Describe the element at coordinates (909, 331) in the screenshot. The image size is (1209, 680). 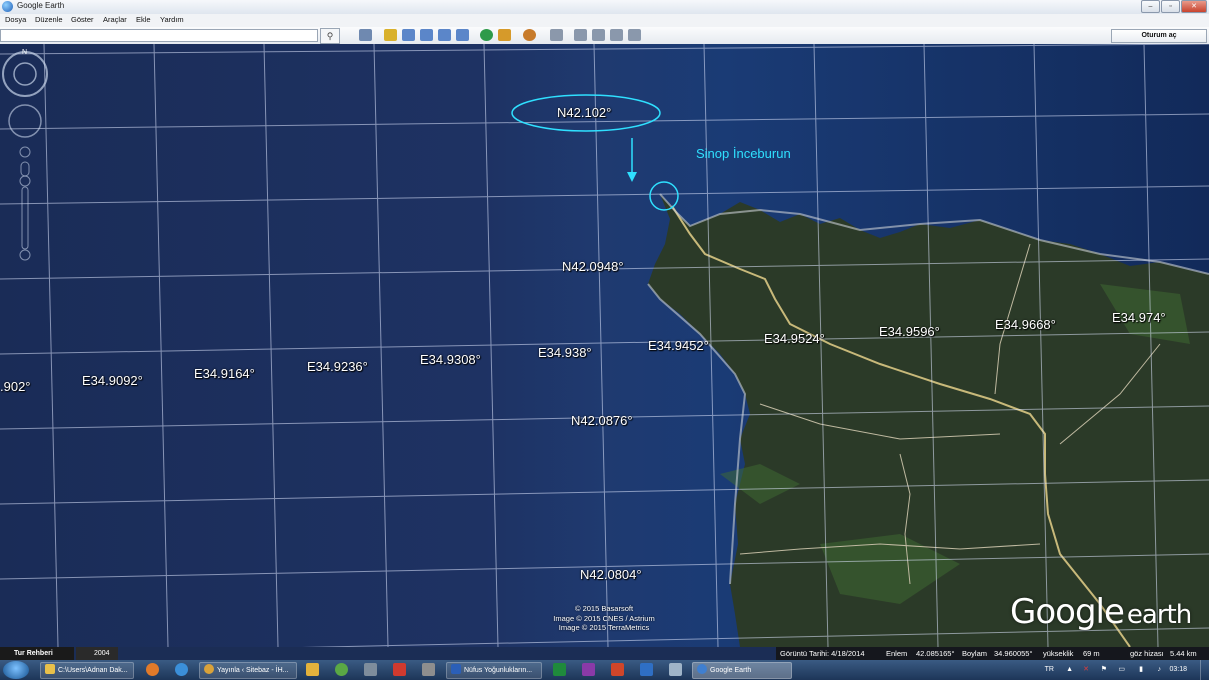
I see `longitude-label: E34.9596°` at that location.